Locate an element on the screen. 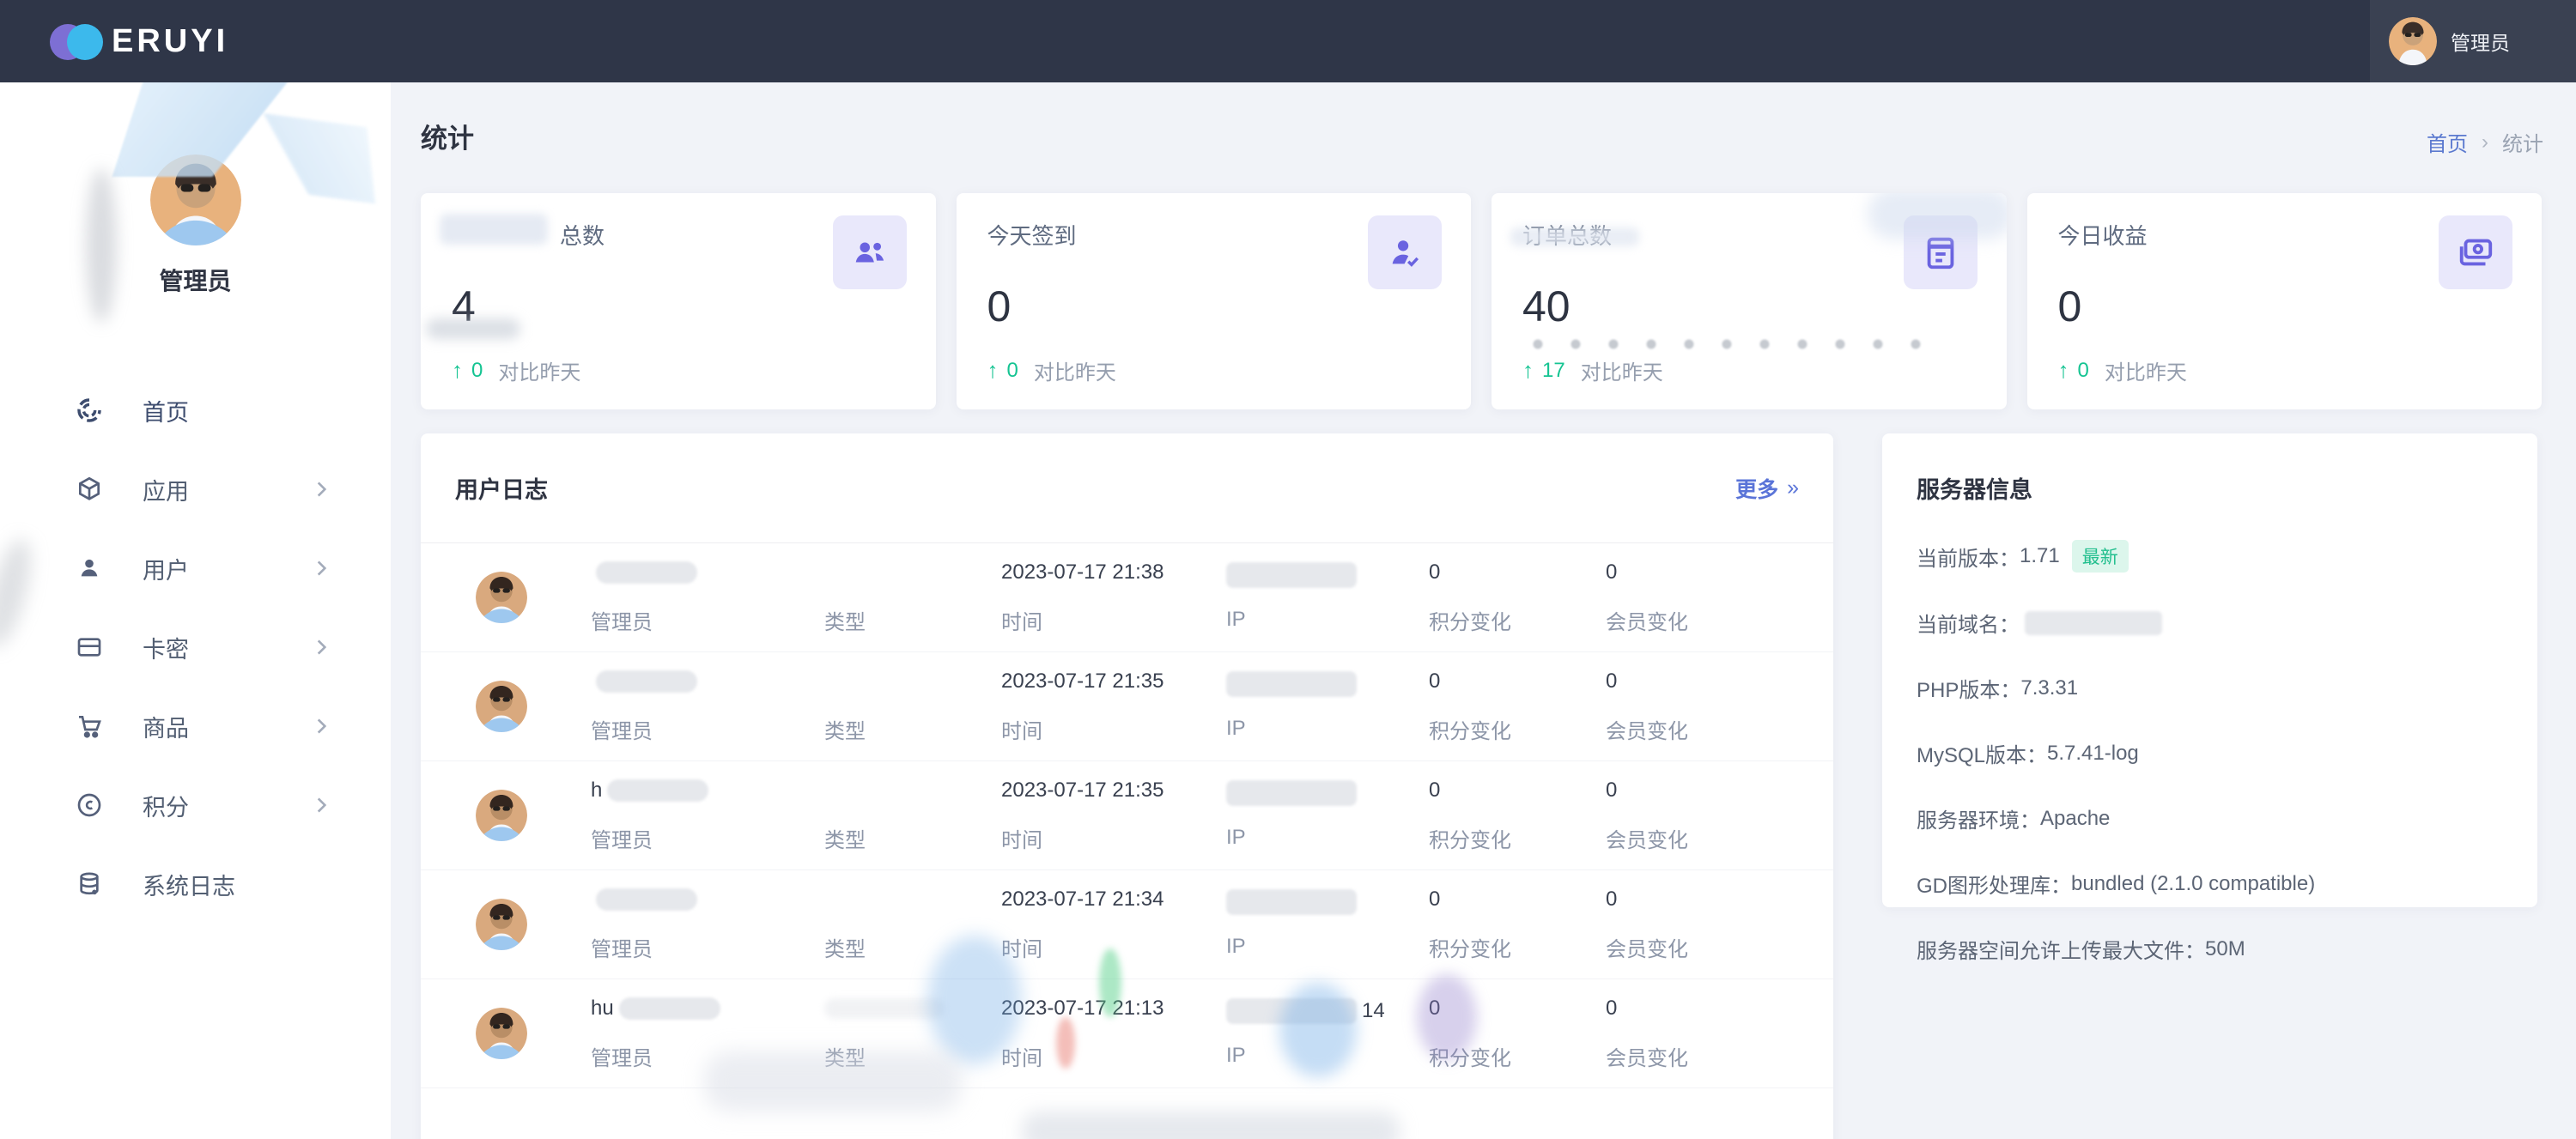  sidebar-item-home: 首页 is located at coordinates (196, 410).